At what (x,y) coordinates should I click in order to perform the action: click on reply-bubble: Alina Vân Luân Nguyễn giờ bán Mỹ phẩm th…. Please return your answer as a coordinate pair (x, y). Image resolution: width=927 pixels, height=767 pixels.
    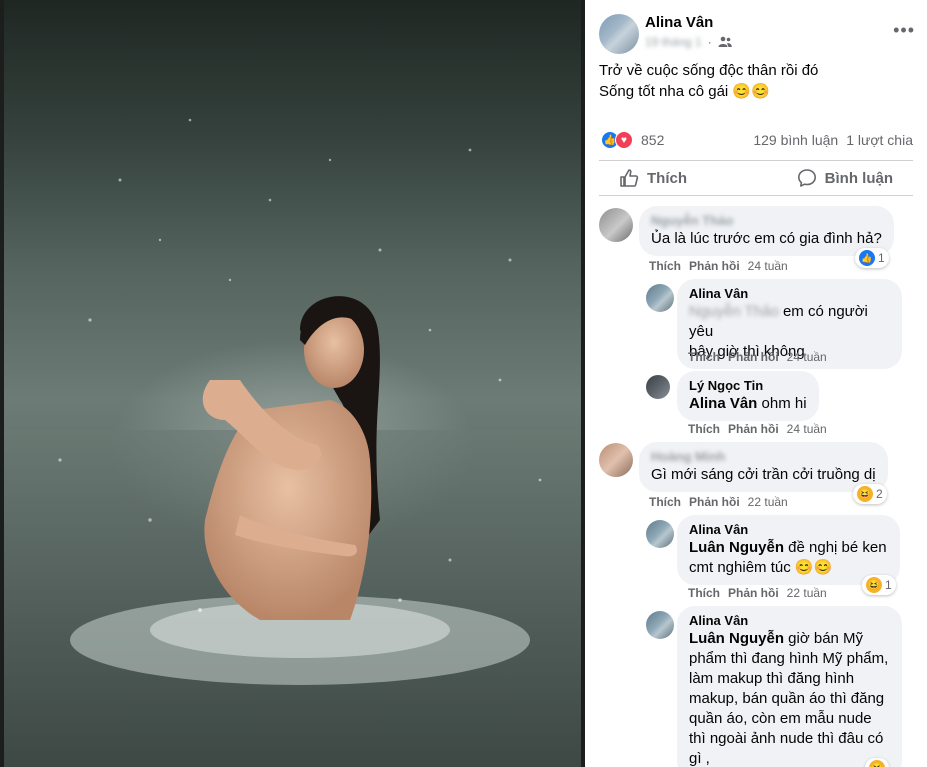
    Looking at the image, I should click on (789, 686).